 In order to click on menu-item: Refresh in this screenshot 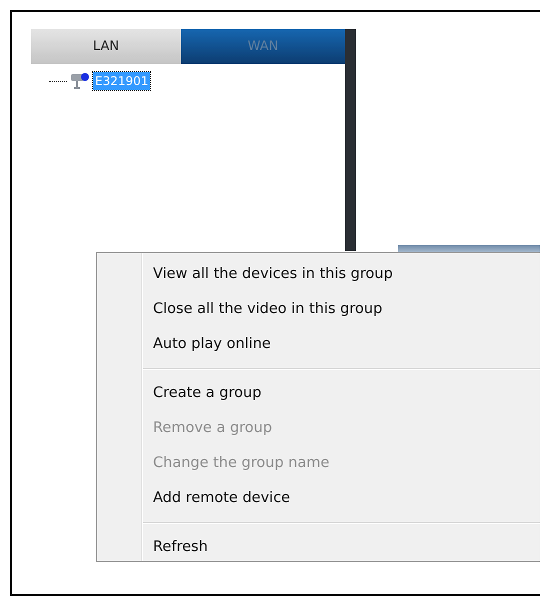, I will do `click(318, 547)`.